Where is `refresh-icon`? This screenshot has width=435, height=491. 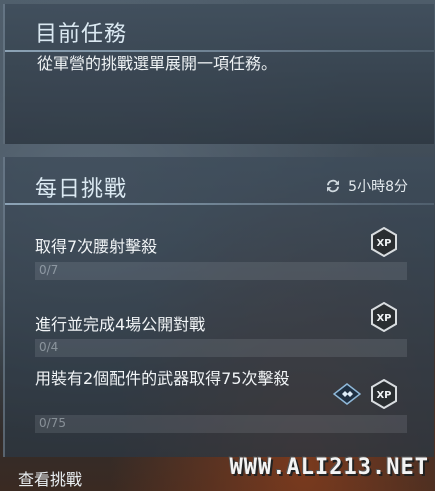 refresh-icon is located at coordinates (333, 186).